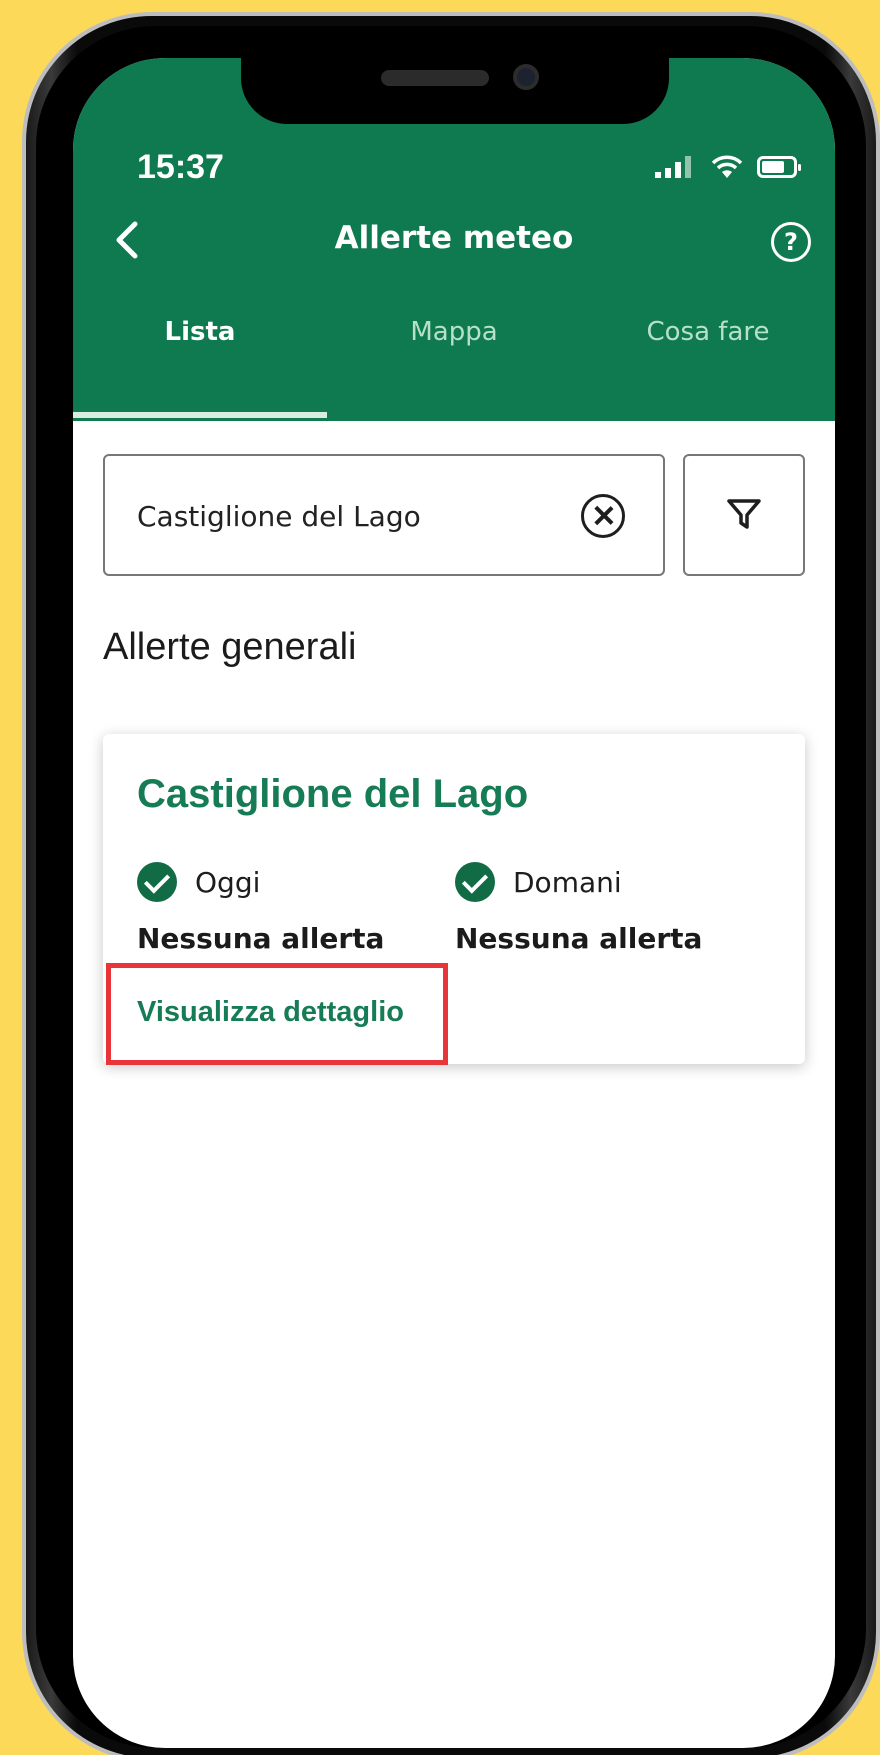 The image size is (880, 1755). What do you see at coordinates (791, 242) in the screenshot?
I see `help-icon: ?` at bounding box center [791, 242].